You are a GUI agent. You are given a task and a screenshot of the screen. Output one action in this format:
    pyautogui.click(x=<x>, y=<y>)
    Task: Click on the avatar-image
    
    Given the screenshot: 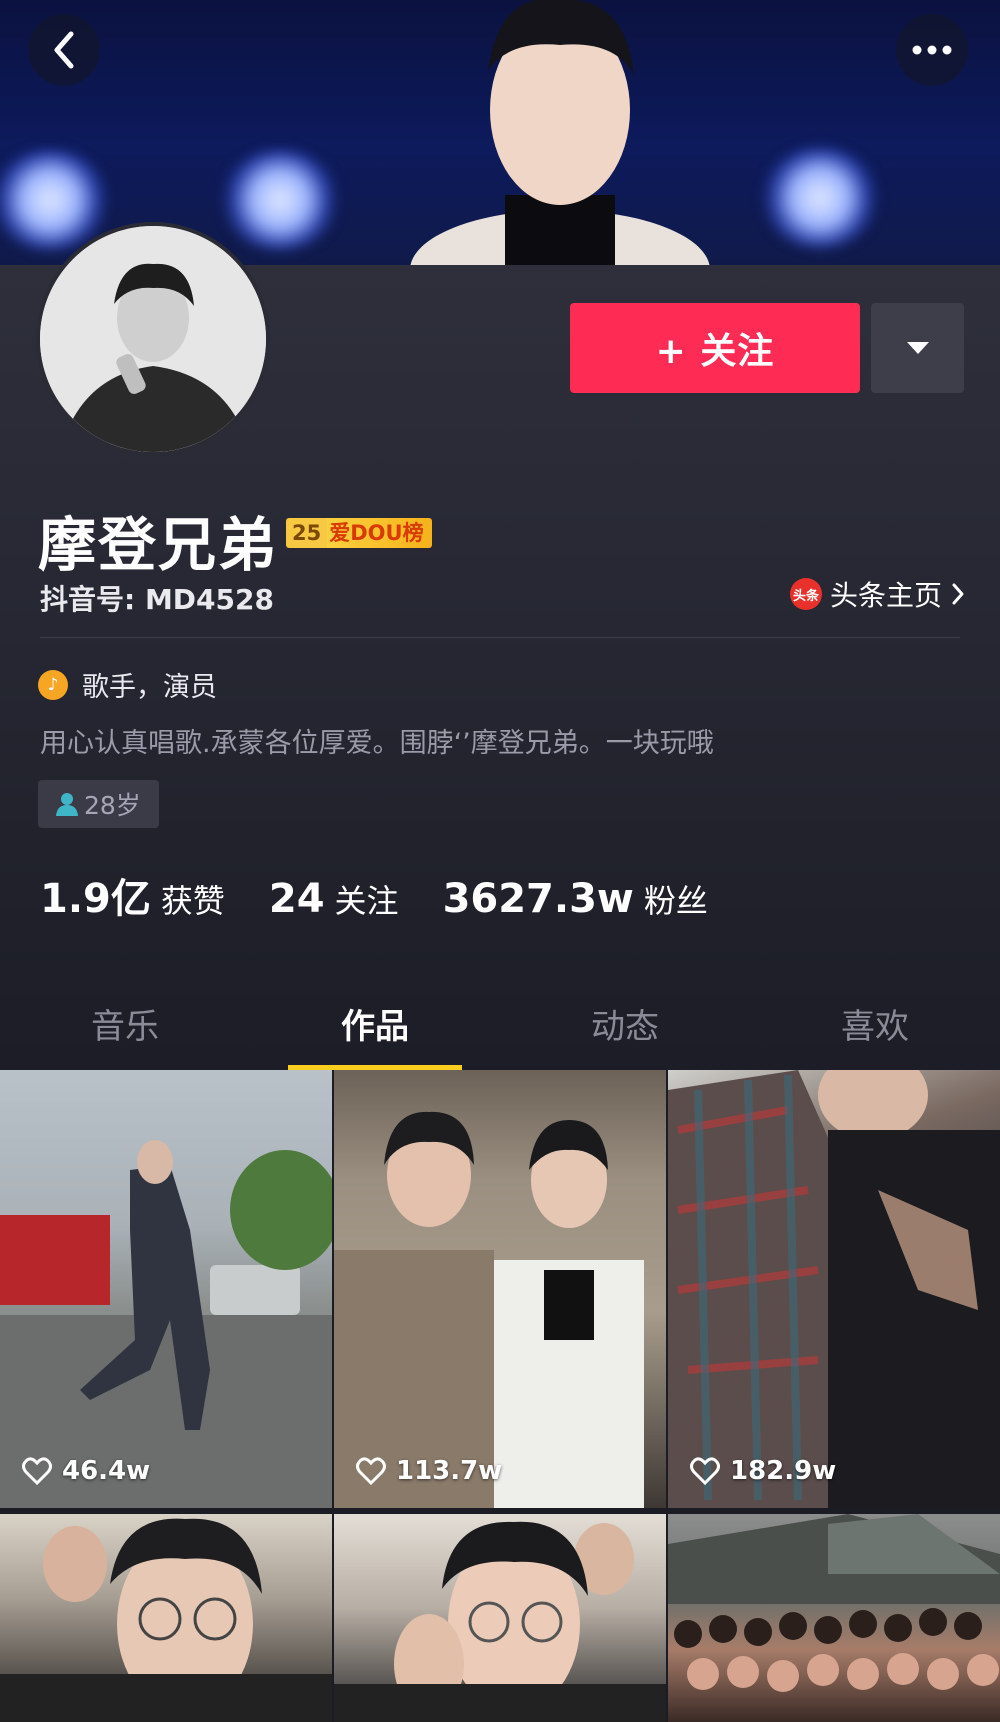 What is the action you would take?
    pyautogui.click(x=153, y=339)
    